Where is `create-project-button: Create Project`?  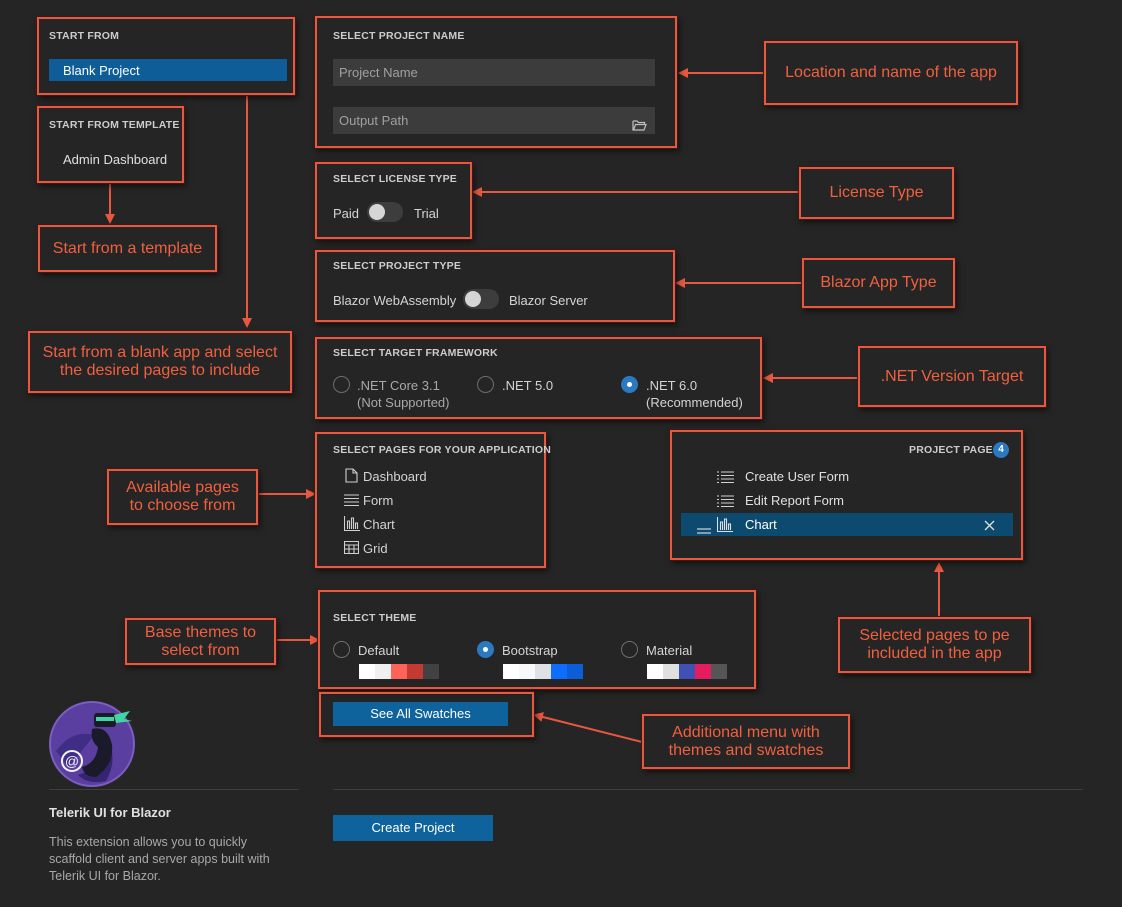 create-project-button: Create Project is located at coordinates (413, 828).